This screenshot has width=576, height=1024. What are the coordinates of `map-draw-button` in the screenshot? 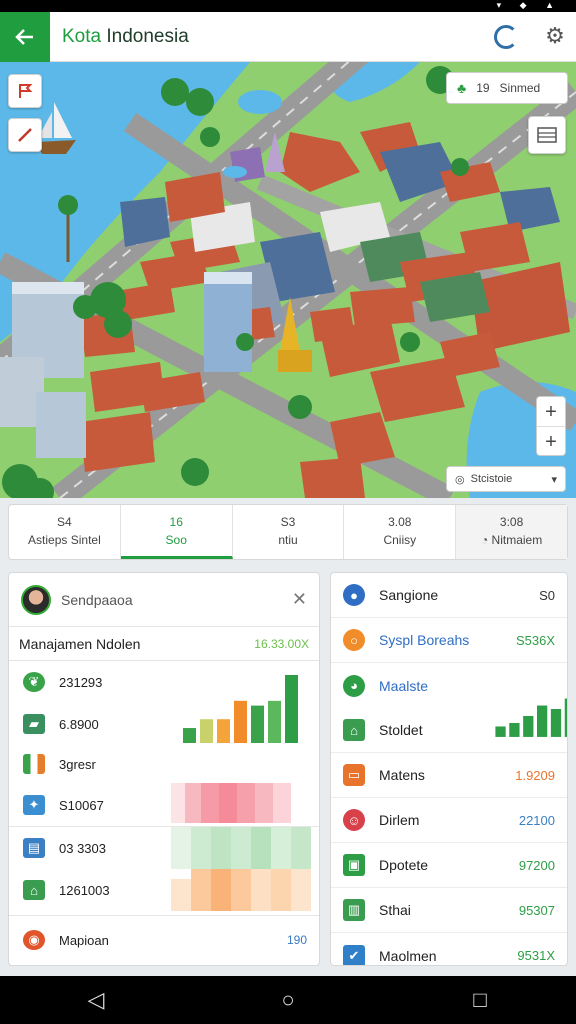 It's located at (25, 135).